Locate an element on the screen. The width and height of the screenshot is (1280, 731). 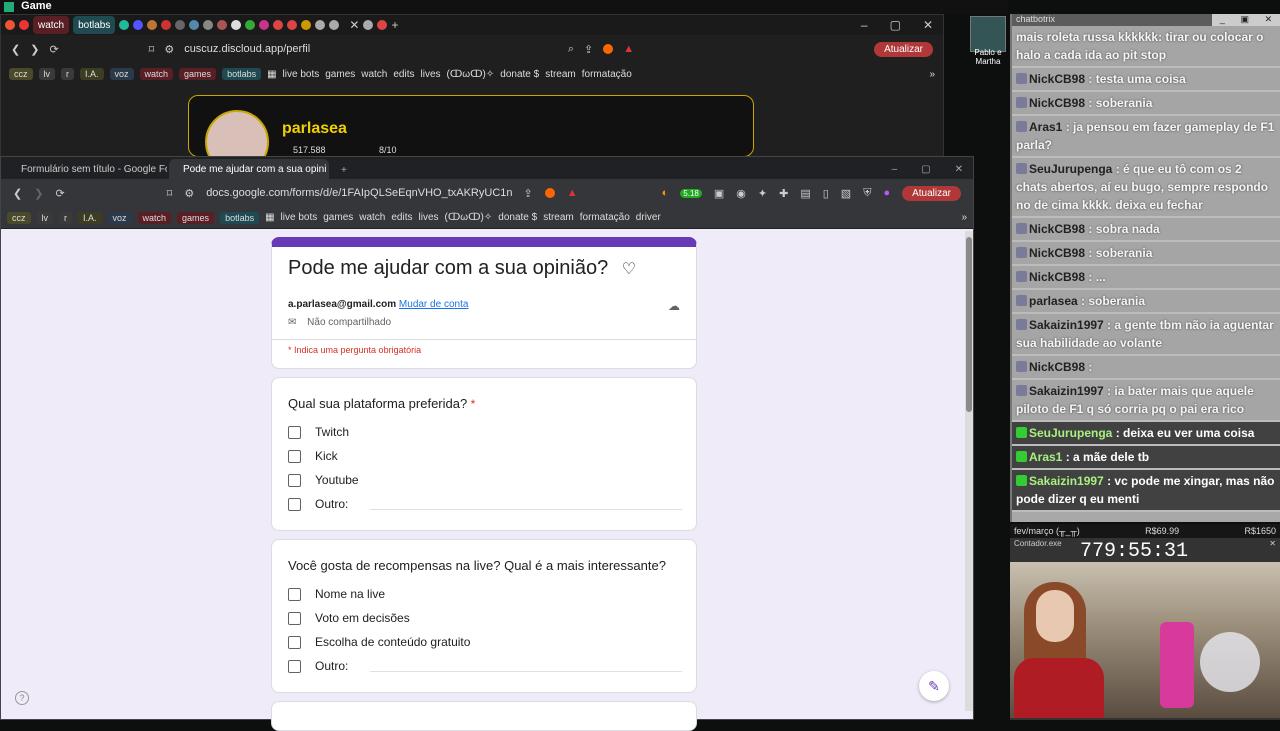
bookmark-chip: games is located at coordinates (198, 74).